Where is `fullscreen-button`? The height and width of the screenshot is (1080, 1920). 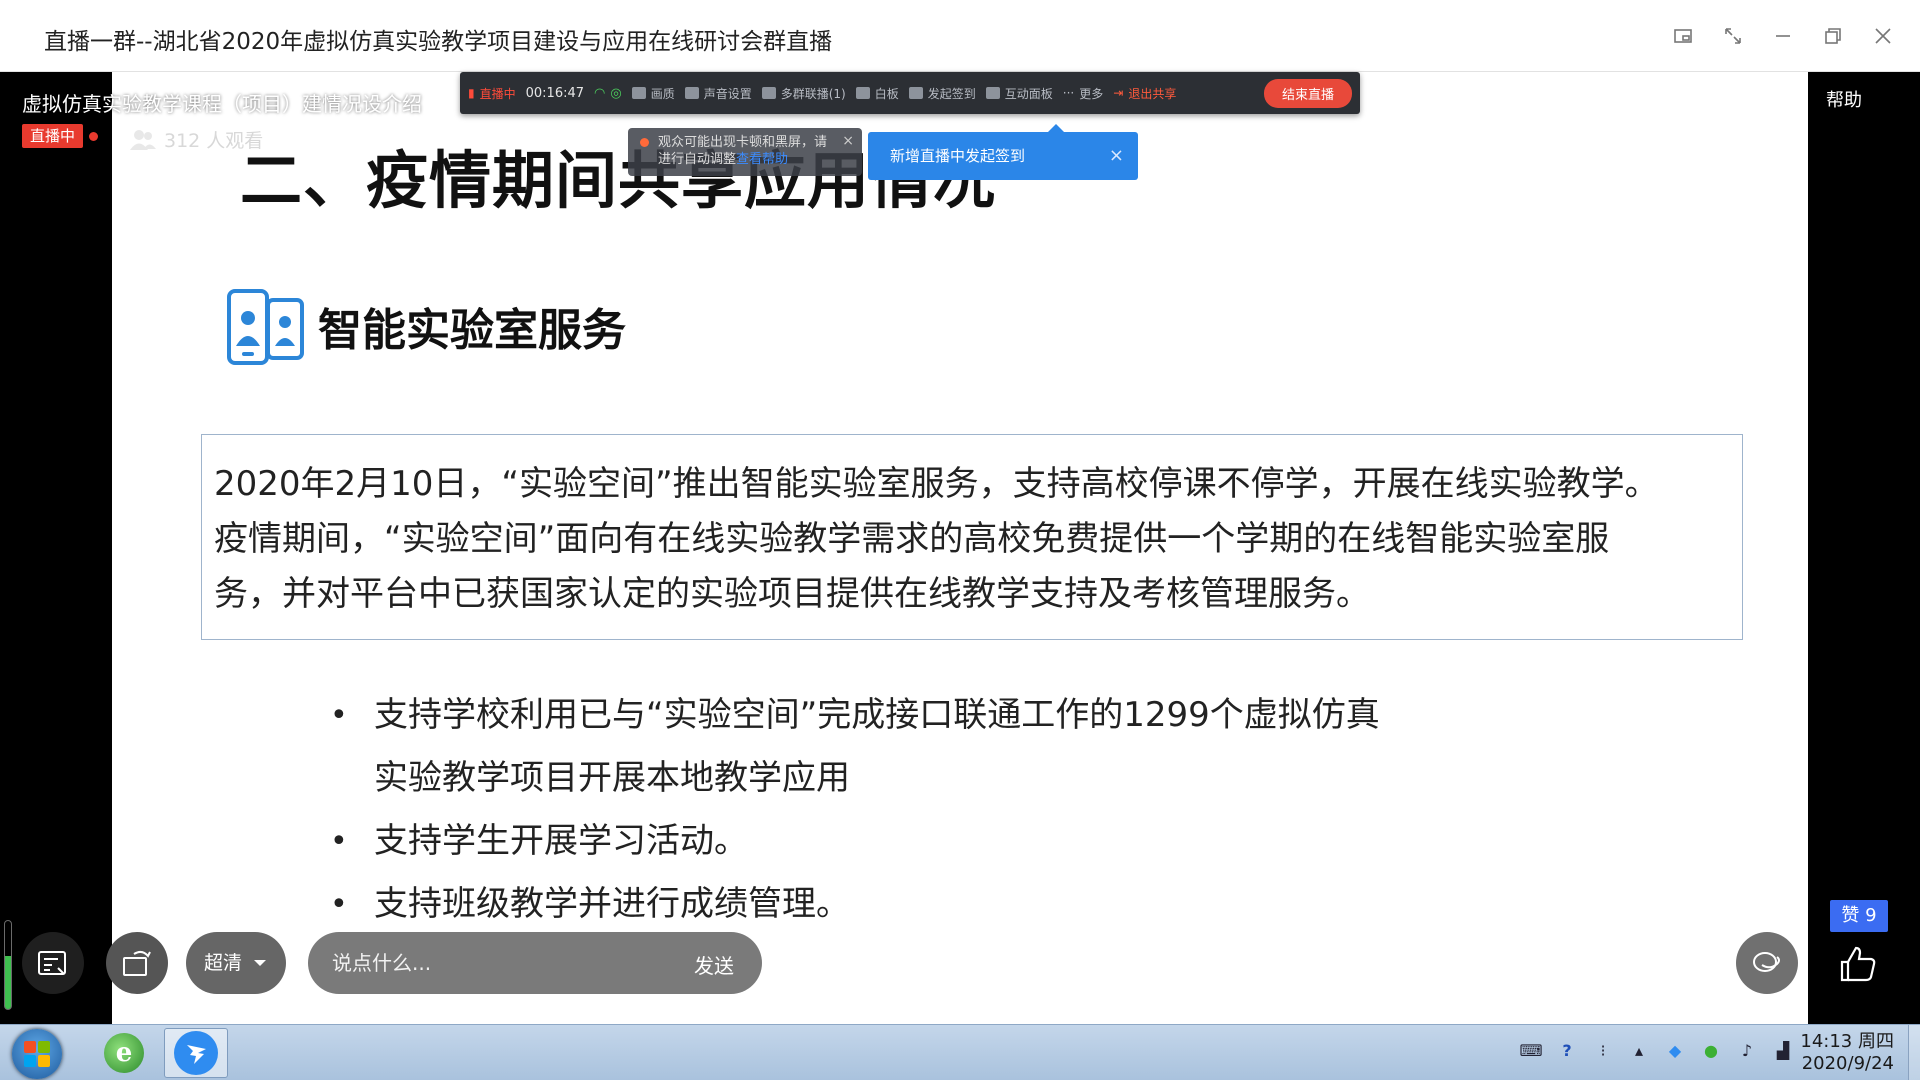
fullscreen-button is located at coordinates (1733, 36).